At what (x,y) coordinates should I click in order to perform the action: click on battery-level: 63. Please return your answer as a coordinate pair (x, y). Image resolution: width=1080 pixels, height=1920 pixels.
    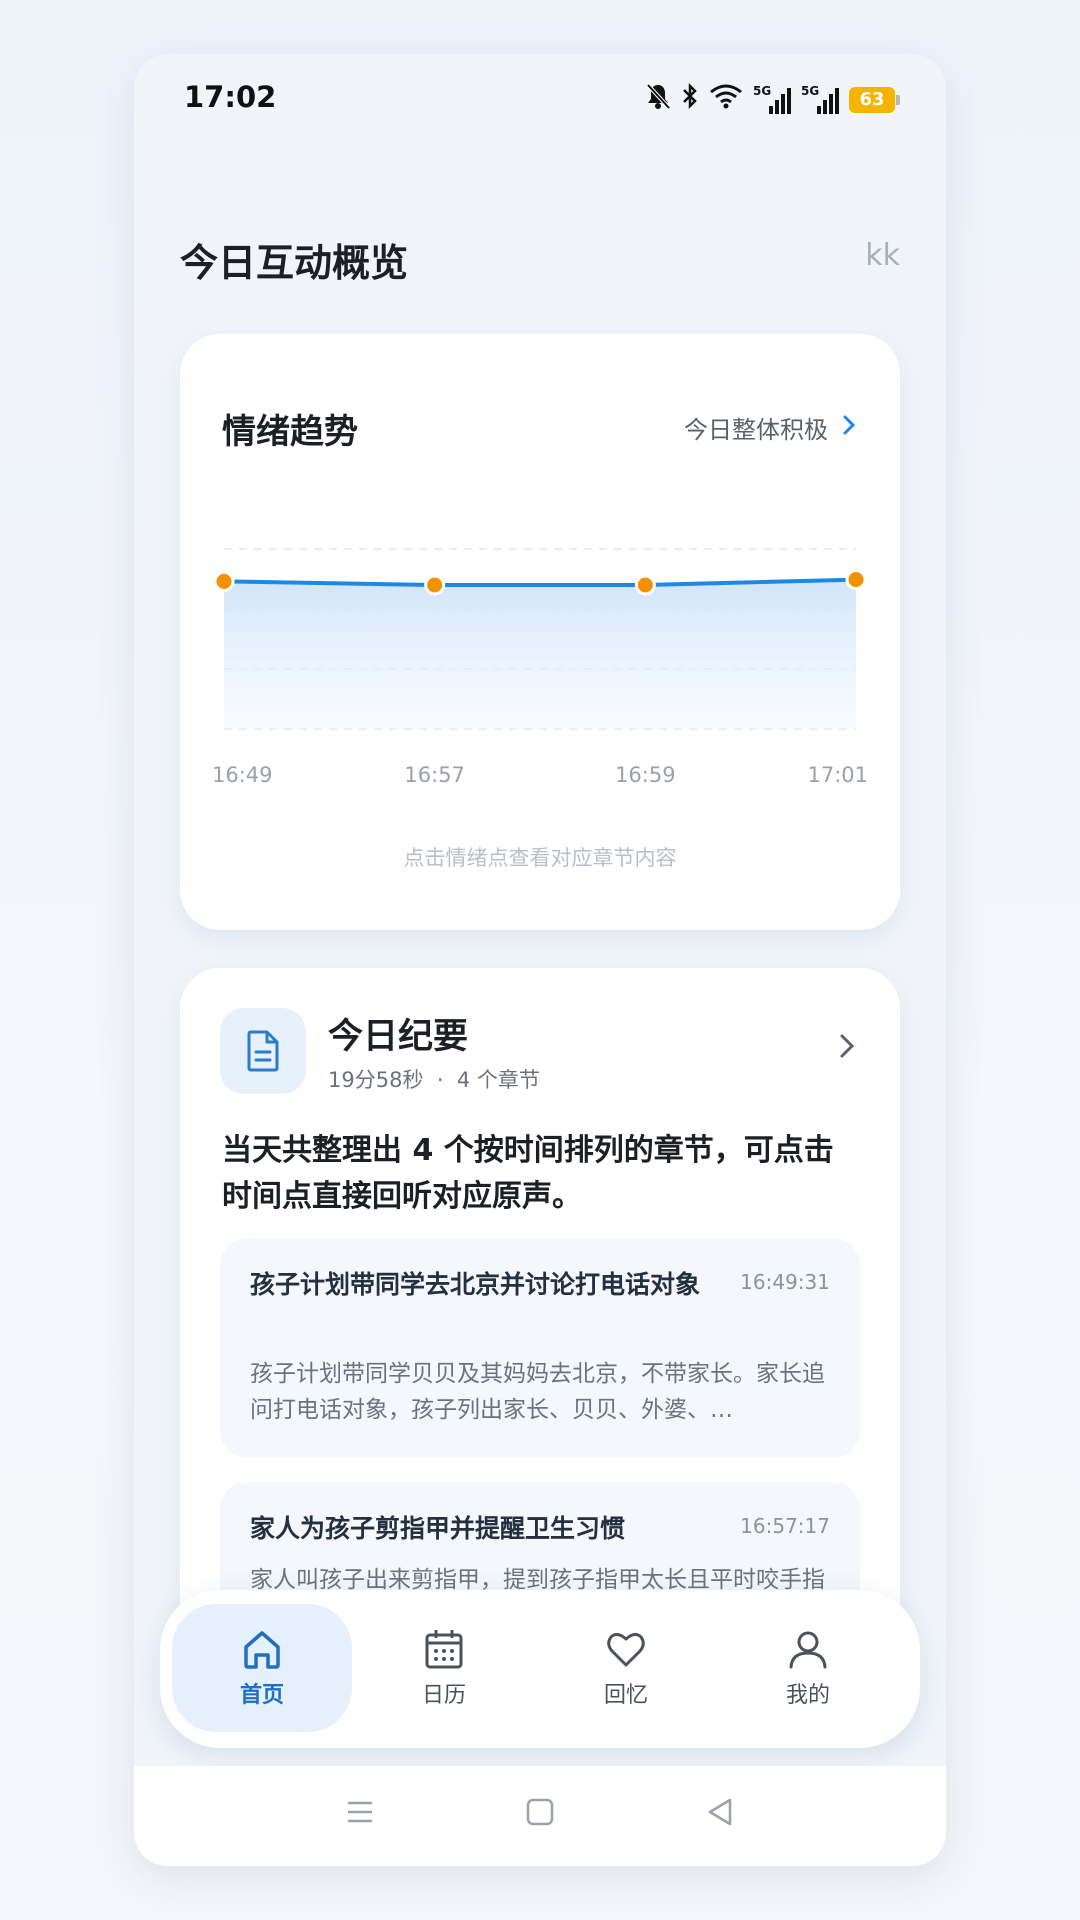
    Looking at the image, I should click on (872, 99).